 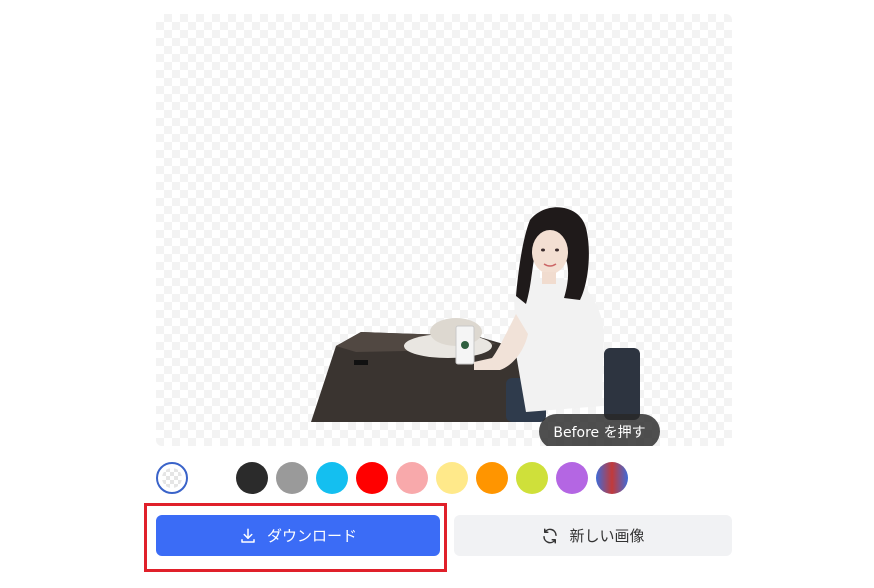 I want to click on swatch-red, so click(x=372, y=478).